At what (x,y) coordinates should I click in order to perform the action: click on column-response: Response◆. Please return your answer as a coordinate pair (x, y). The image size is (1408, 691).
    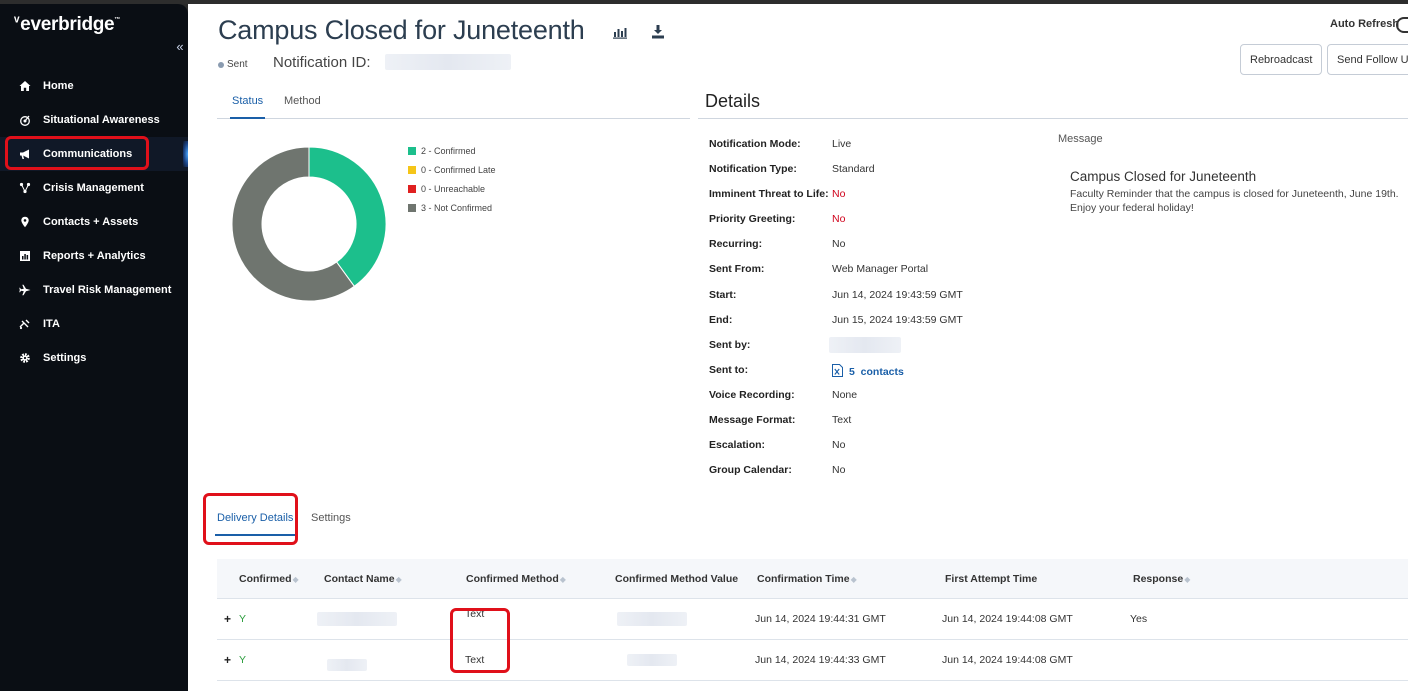
    Looking at the image, I should click on (1161, 579).